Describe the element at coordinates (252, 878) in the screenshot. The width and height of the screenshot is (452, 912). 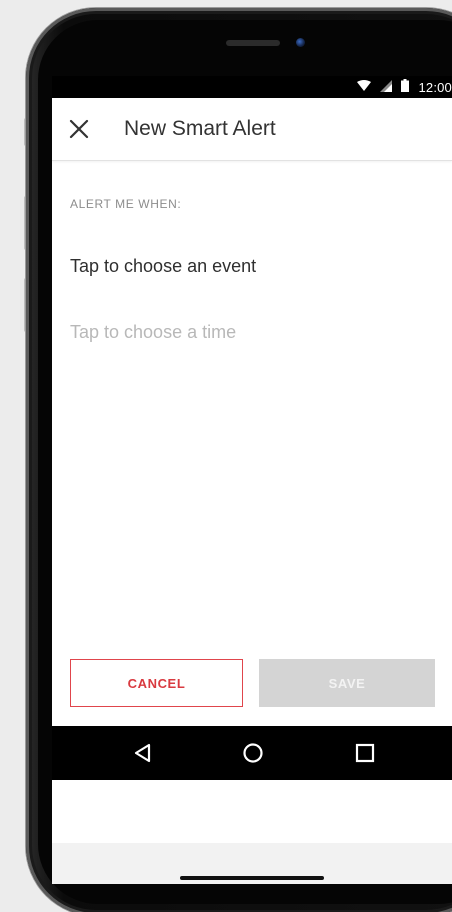
I see `home-indicator` at that location.